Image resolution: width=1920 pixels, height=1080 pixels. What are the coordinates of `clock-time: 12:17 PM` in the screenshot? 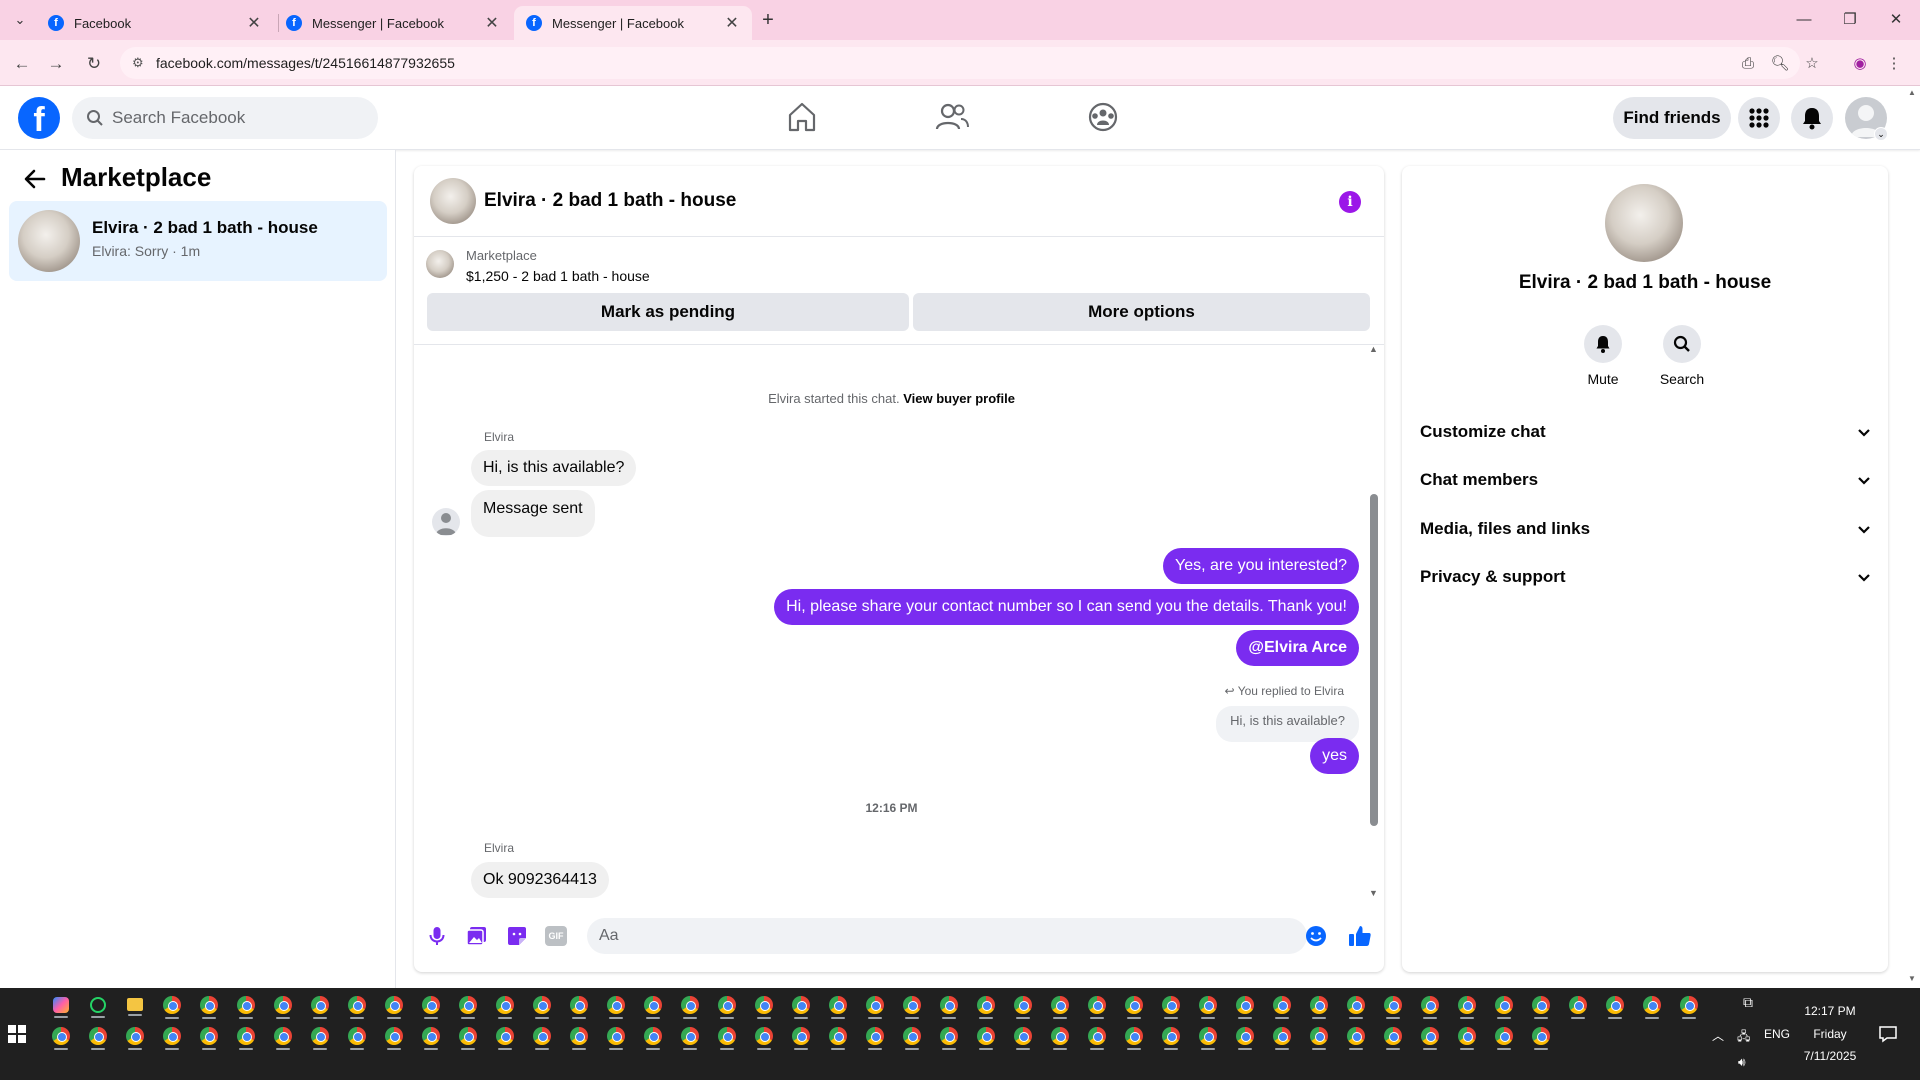 It's located at (1830, 1011).